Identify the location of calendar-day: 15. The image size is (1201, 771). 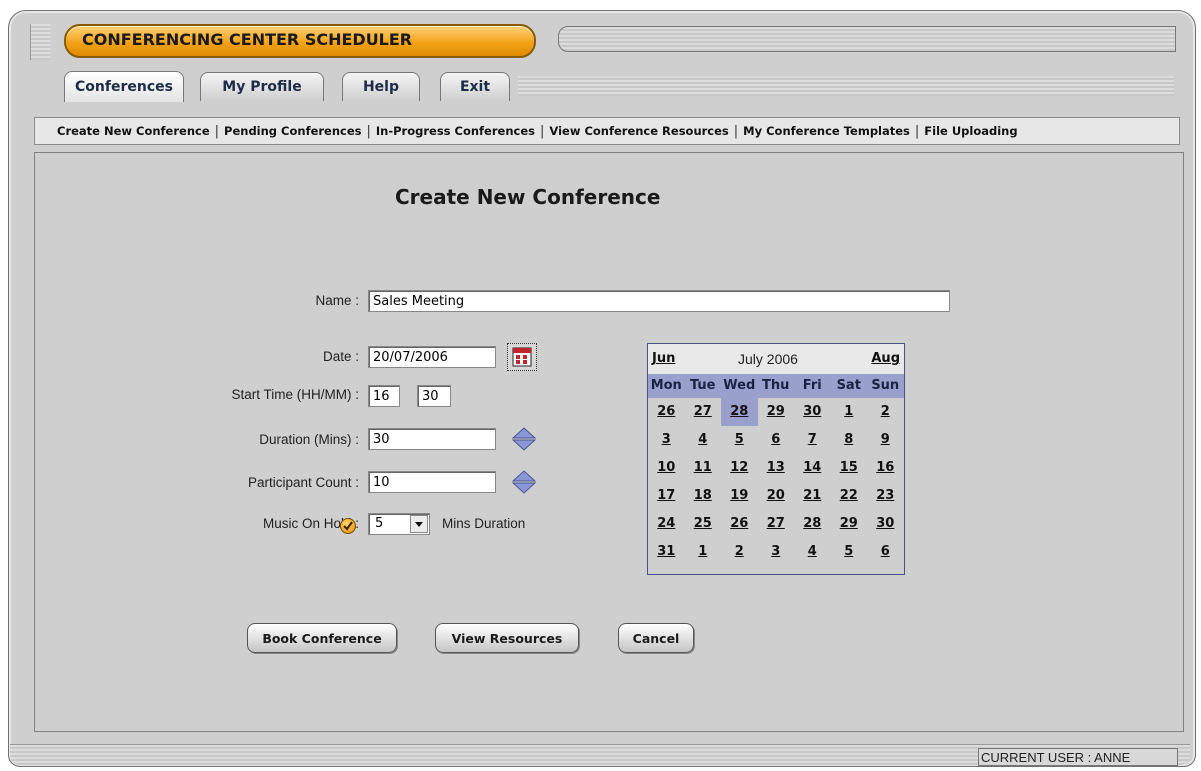
(849, 468).